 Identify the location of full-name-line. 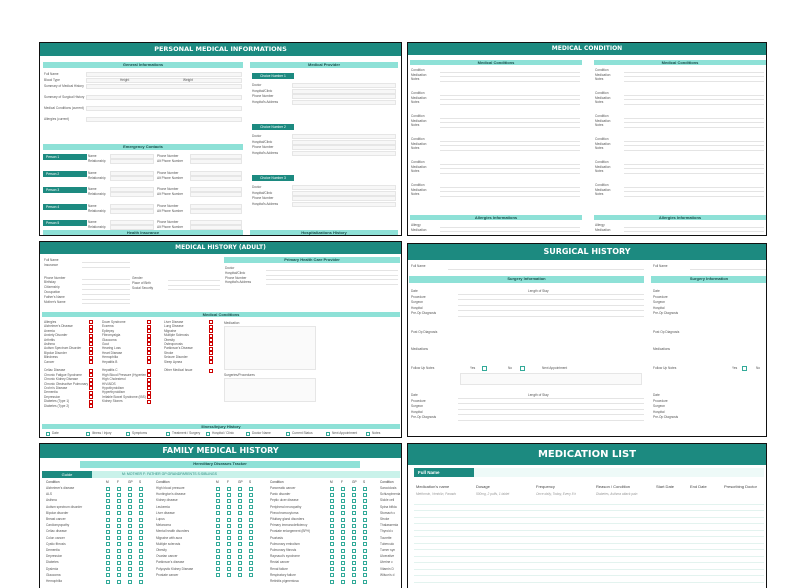
(546, 267).